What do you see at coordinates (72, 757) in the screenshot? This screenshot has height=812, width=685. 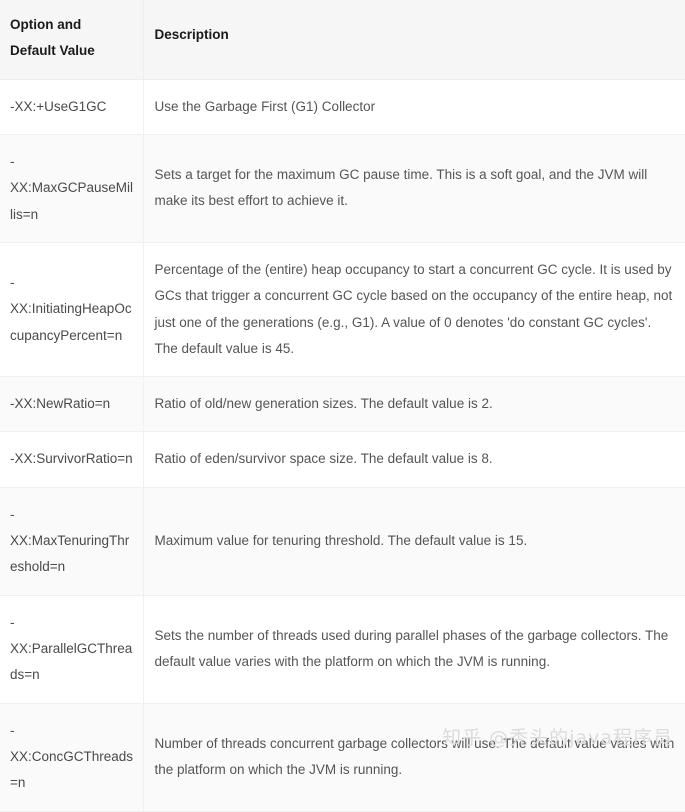 I see `cell-option: -XX:ConcGCThreads=n` at bounding box center [72, 757].